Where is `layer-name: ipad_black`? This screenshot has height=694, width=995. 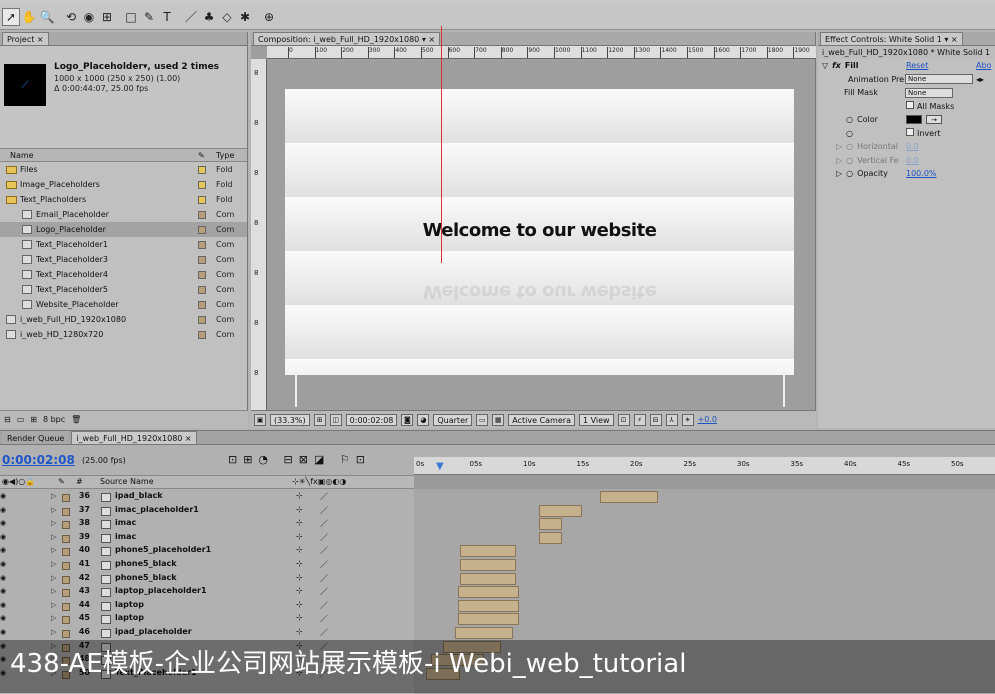 layer-name: ipad_black is located at coordinates (139, 495).